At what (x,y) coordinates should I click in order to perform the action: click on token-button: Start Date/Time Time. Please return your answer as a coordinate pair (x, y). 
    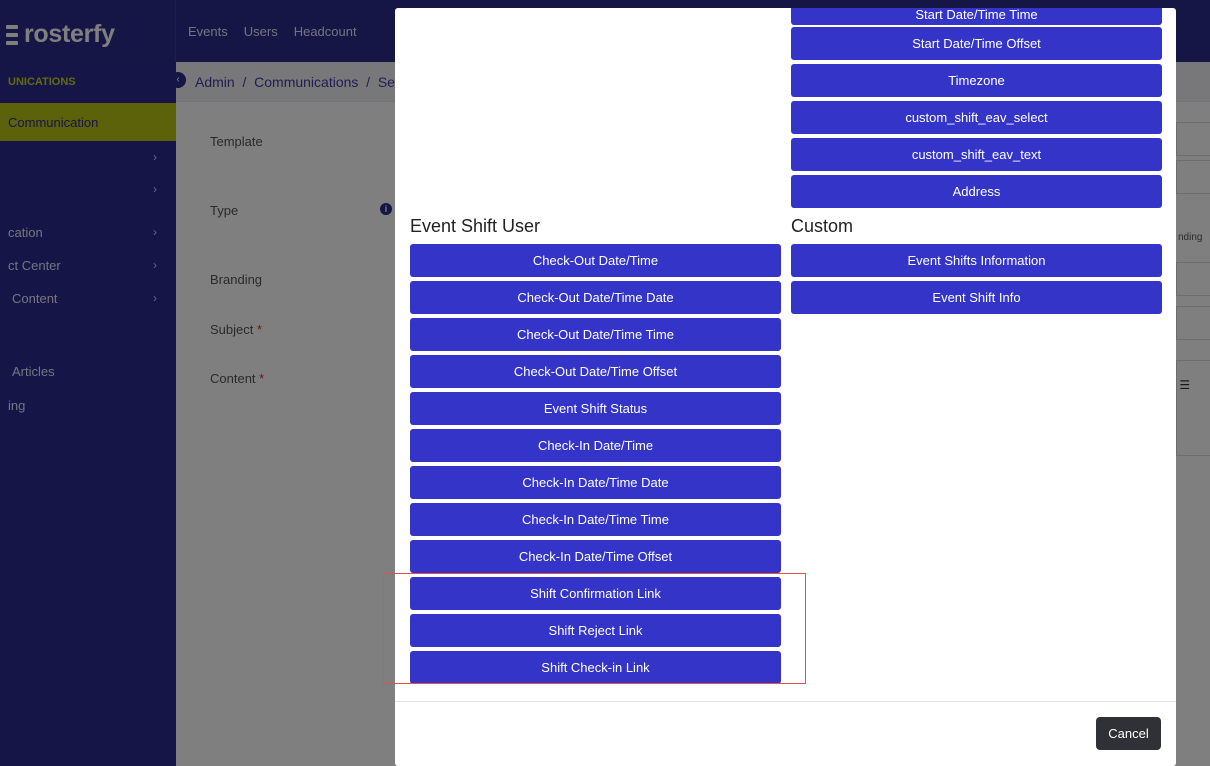
    Looking at the image, I should click on (976, 16).